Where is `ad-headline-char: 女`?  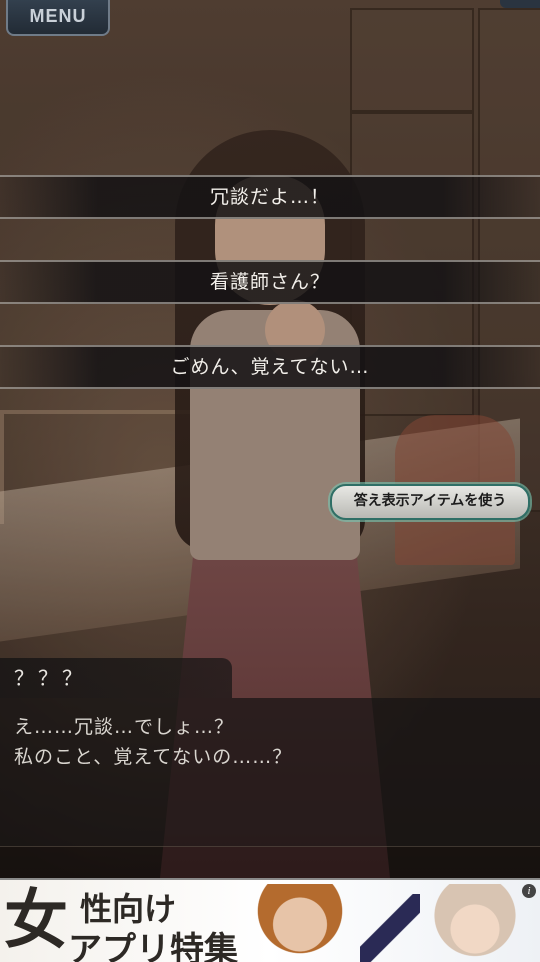 ad-headline-char: 女 is located at coordinates (36, 920).